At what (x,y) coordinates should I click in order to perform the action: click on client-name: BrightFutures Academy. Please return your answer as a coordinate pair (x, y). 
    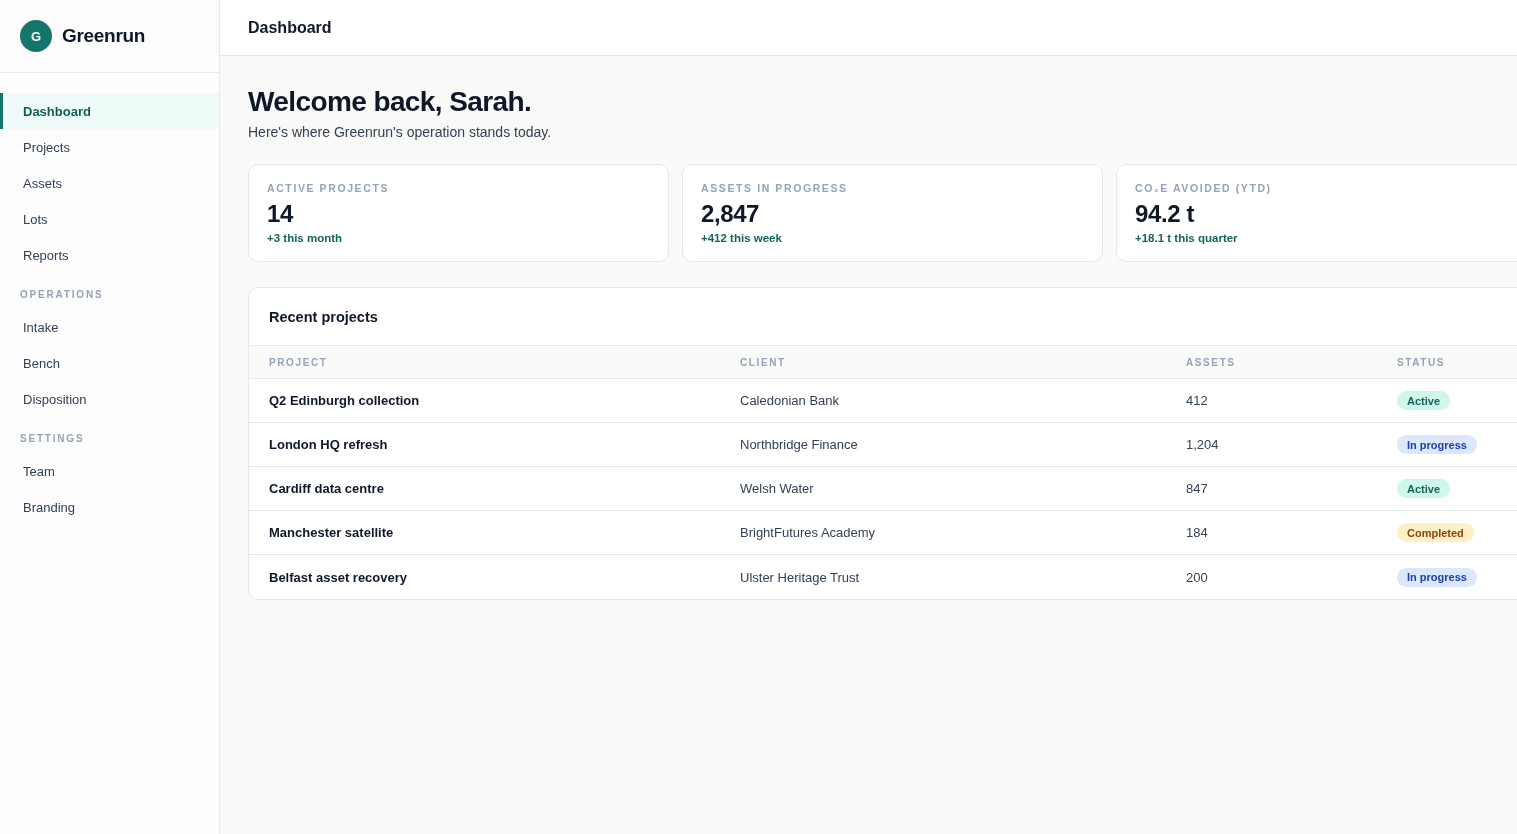
    Looking at the image, I should click on (808, 532).